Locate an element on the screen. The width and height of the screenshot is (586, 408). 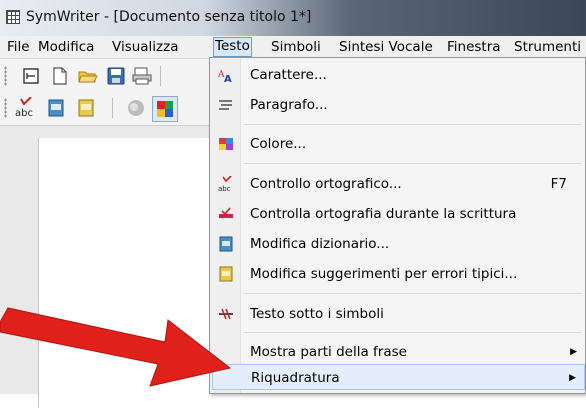
menu-item-mostra-parti-frase: Mostra parti della frase ▶ is located at coordinates (398, 352).